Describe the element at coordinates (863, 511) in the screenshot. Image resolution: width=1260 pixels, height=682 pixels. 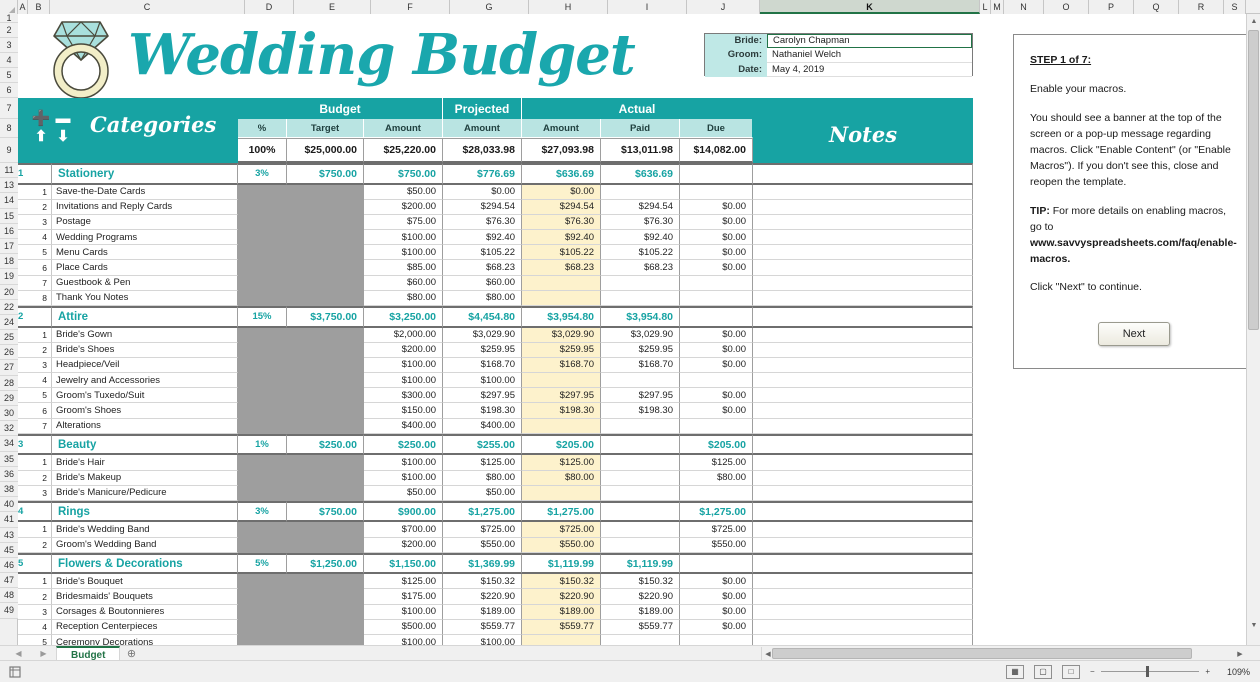
I see `category-notes` at that location.